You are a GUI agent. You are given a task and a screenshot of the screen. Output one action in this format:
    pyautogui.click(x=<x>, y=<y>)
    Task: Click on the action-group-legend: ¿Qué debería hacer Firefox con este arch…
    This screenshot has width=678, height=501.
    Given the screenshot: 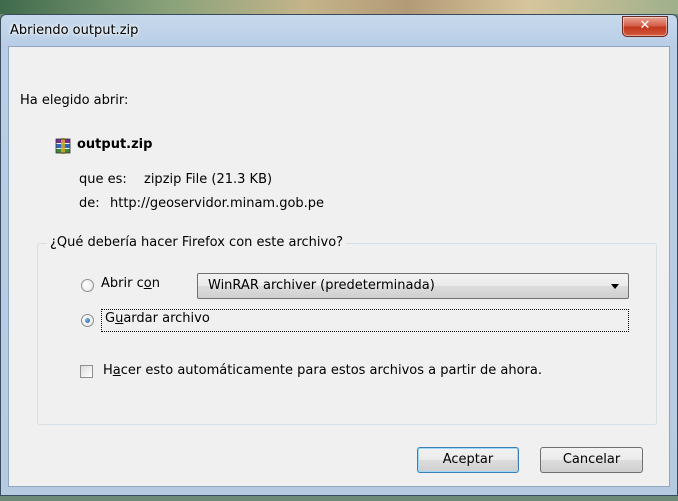 What is the action you would take?
    pyautogui.click(x=197, y=242)
    